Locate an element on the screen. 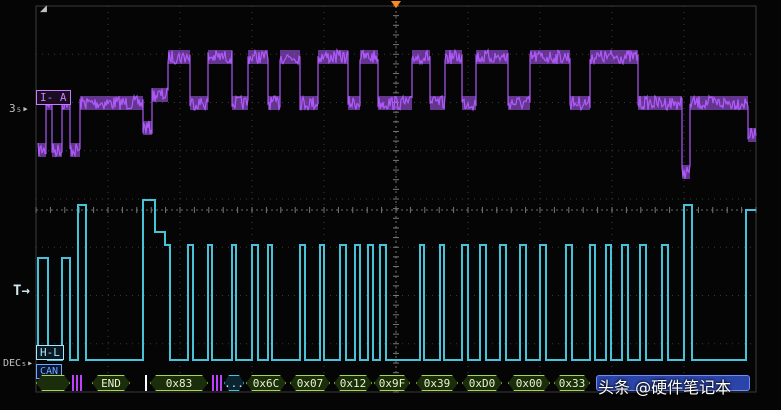  decode-frame-byte: 0x07 is located at coordinates (310, 383).